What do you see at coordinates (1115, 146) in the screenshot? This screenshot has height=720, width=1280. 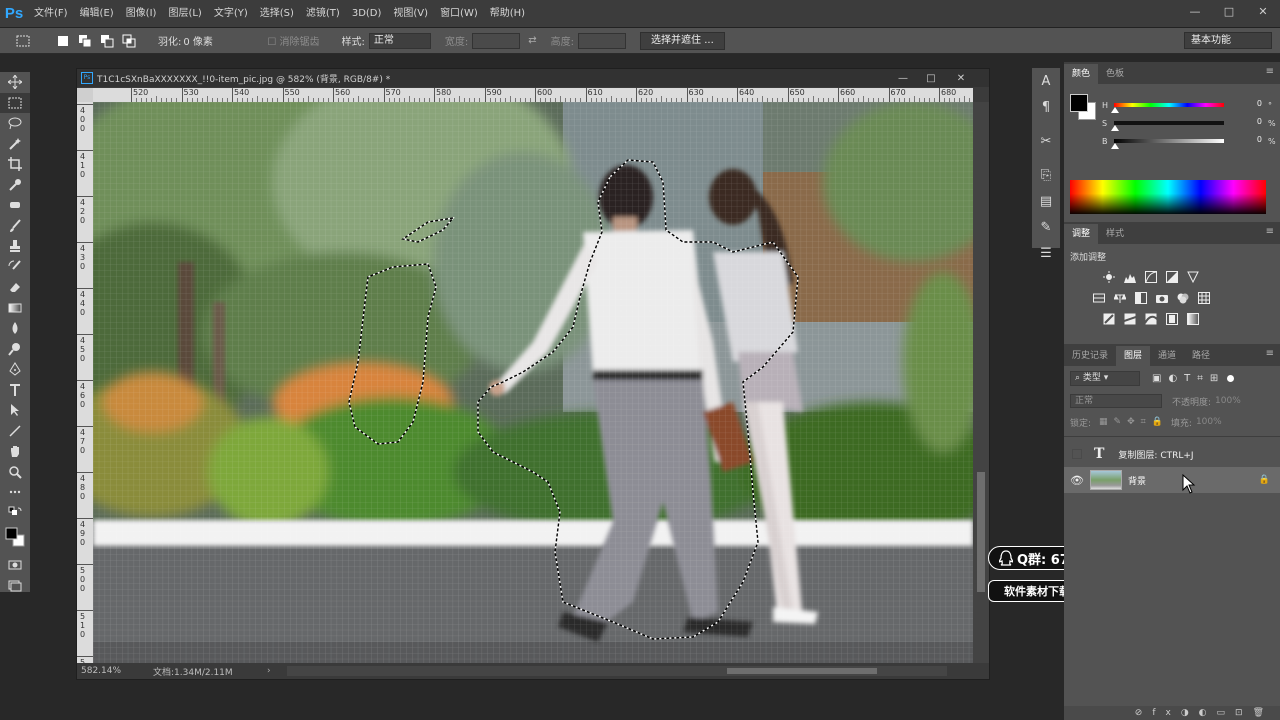 I see `brightness-thumb-icon` at bounding box center [1115, 146].